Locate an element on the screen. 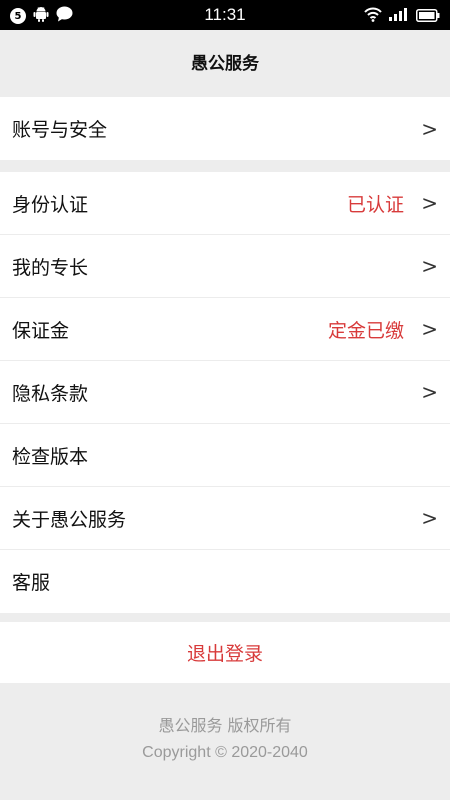 The width and height of the screenshot is (450, 800). logout-button: 退出登录 is located at coordinates (225, 652).